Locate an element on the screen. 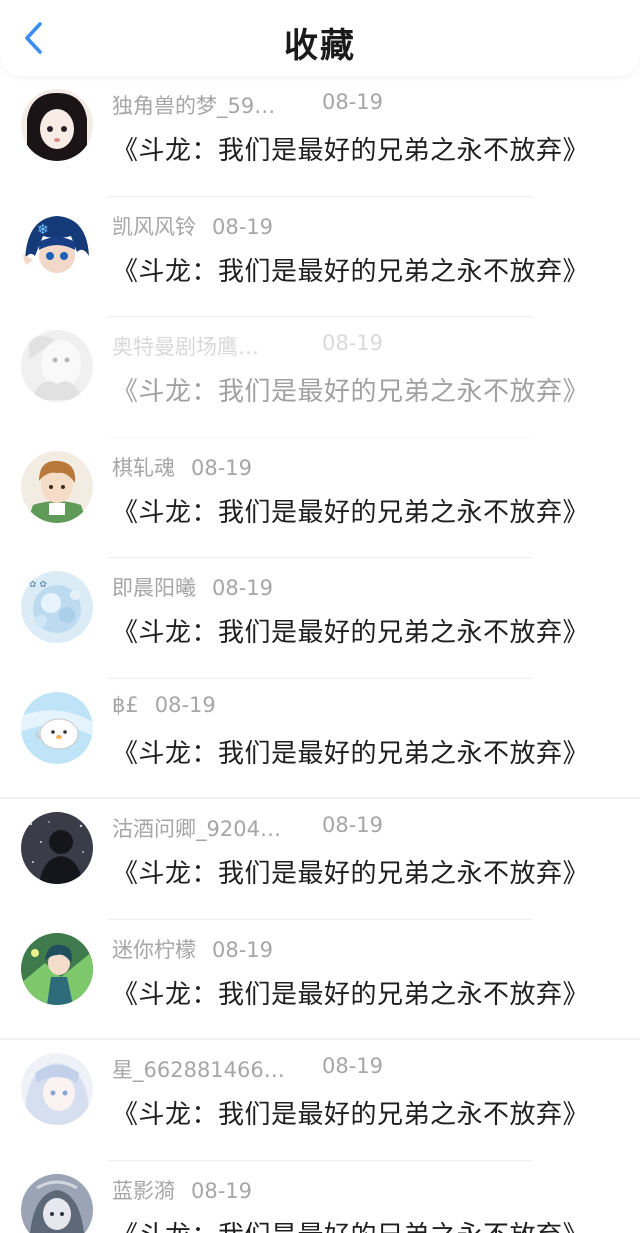 The width and height of the screenshot is (640, 1233). item-meta: 独角兽的梦_59… 08-19 is located at coordinates (247, 105).